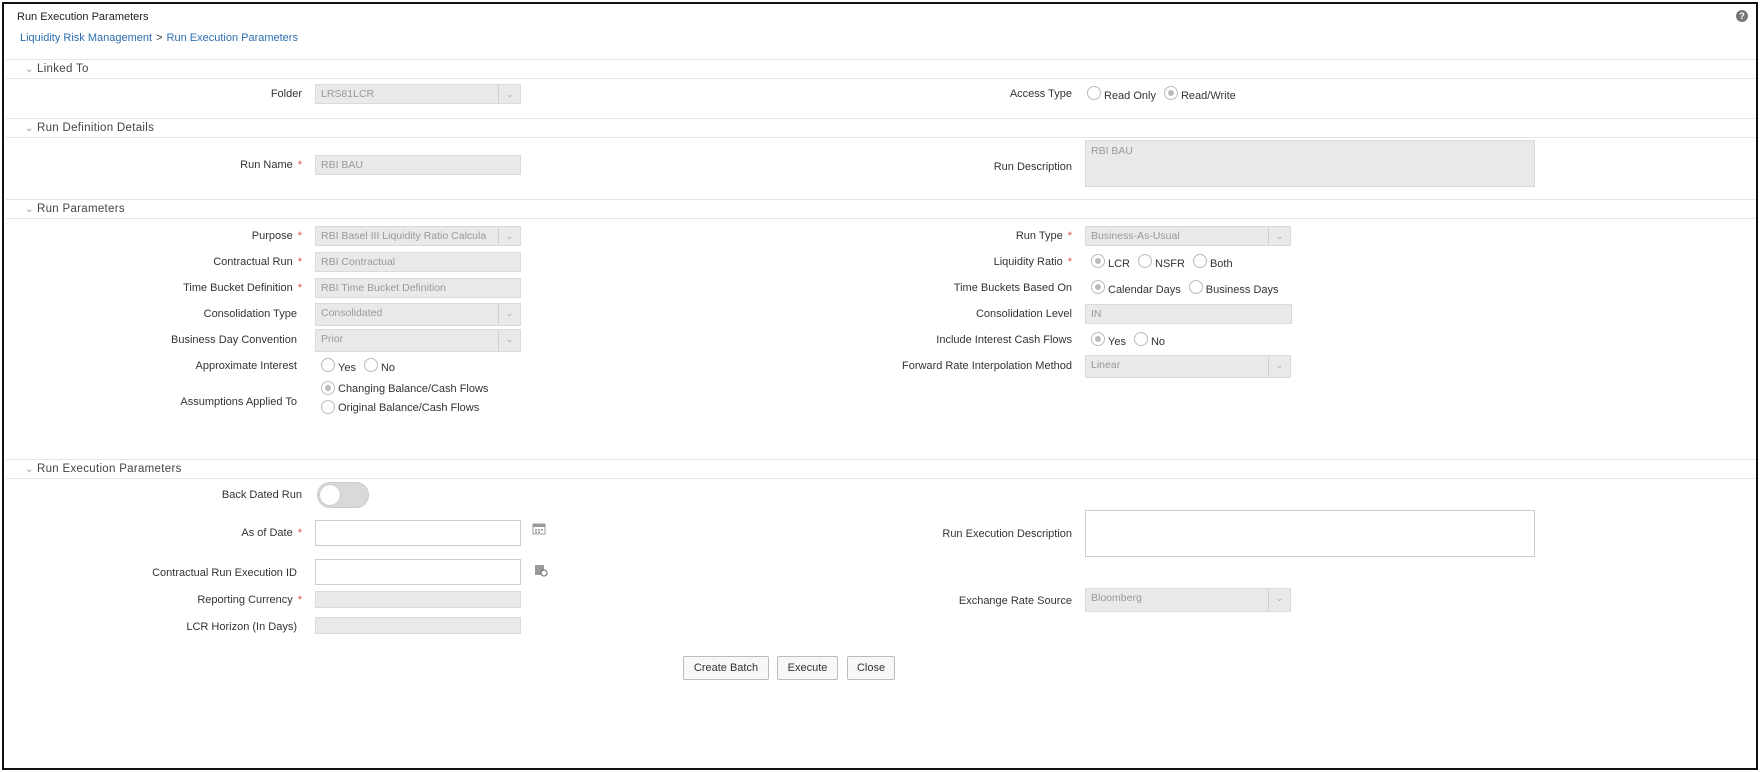 This screenshot has width=1760, height=772. I want to click on run-type-label: Run Type *, so click(1043, 236).